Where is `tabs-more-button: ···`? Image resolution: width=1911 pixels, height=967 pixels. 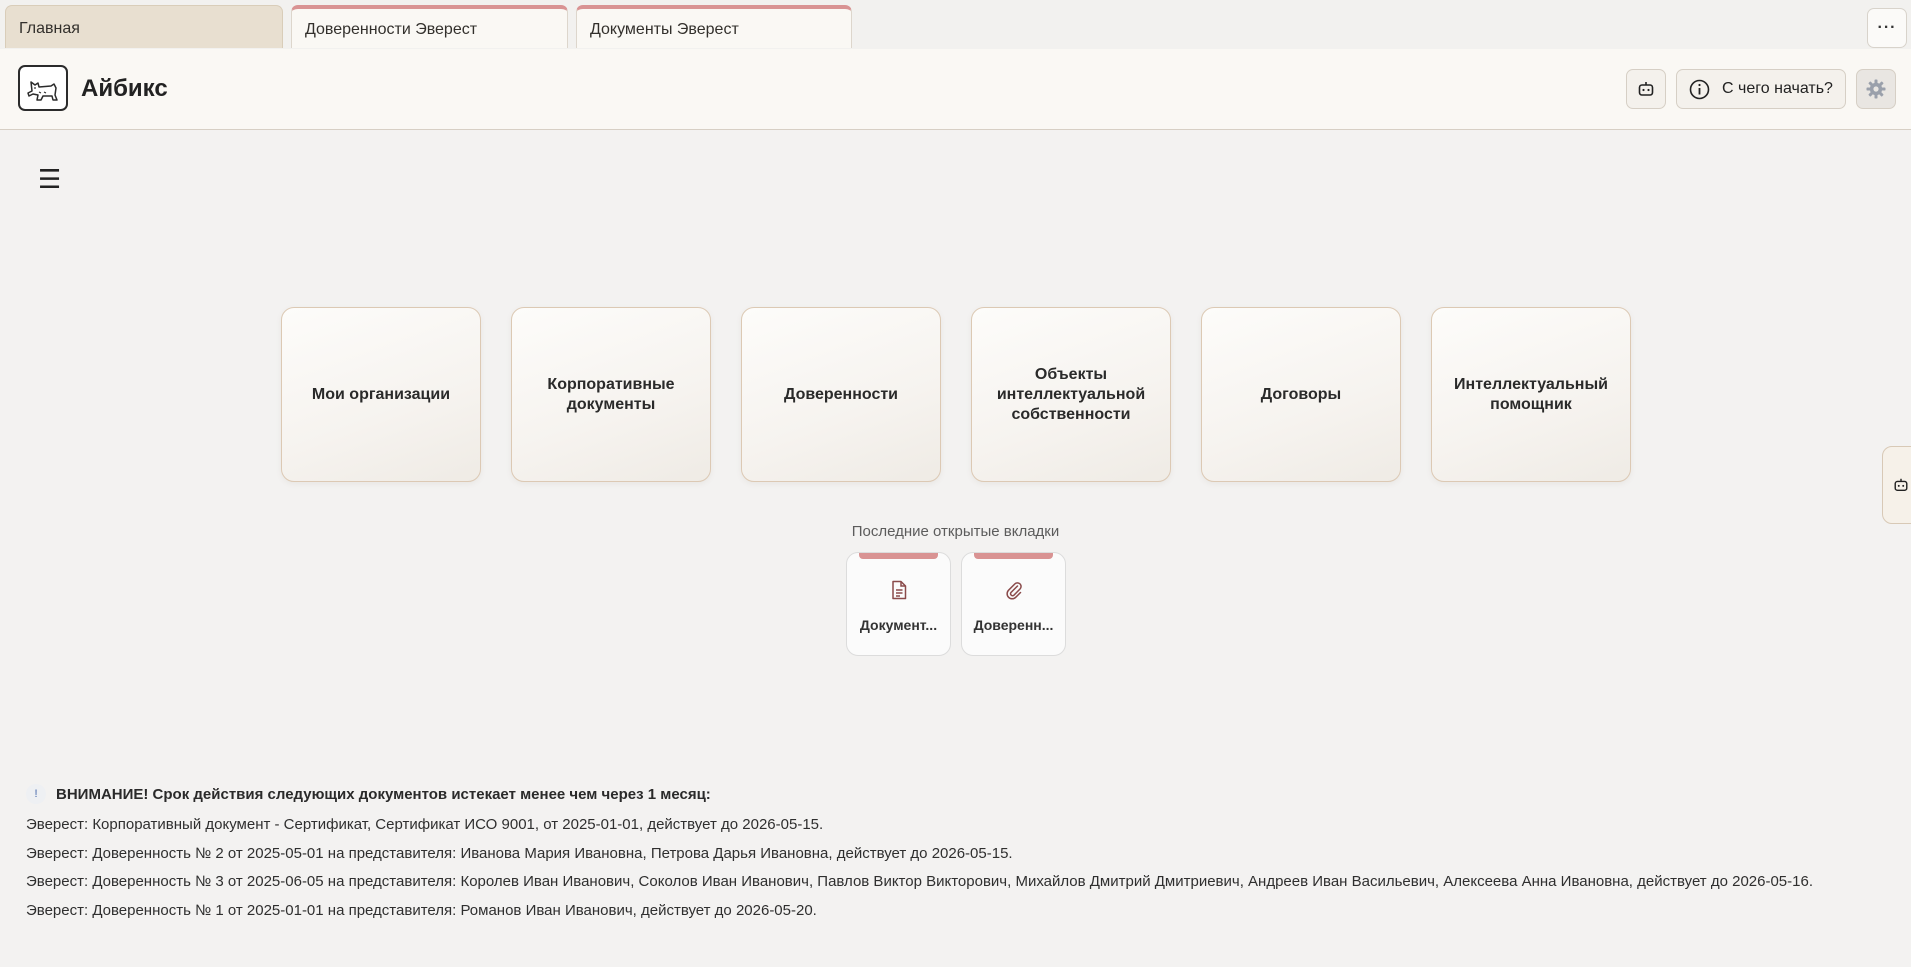 tabs-more-button: ··· is located at coordinates (1887, 28).